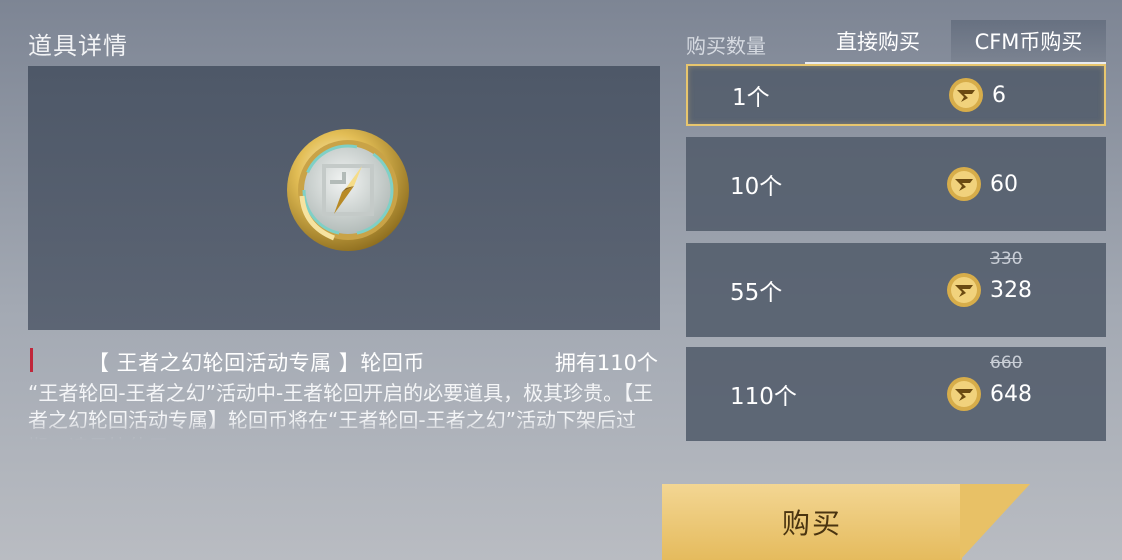 Image resolution: width=1122 pixels, height=560 pixels. Describe the element at coordinates (982, 184) in the screenshot. I see `option-price: 60` at that location.